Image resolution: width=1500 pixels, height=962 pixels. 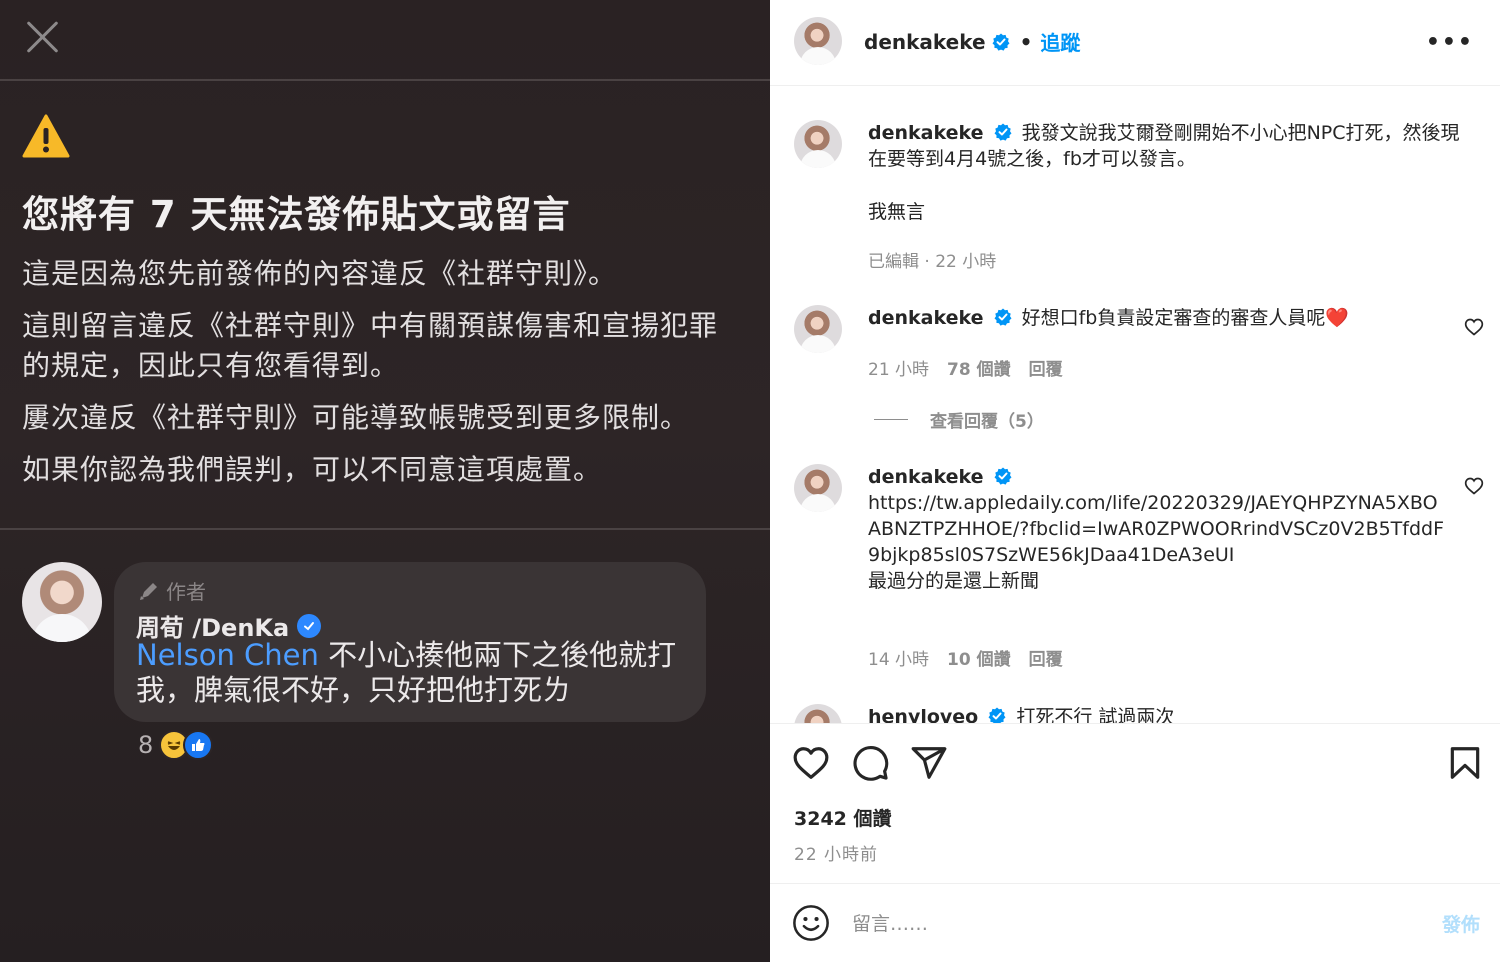 What do you see at coordinates (1060, 41) in the screenshot?
I see `follow-button: 追蹤` at bounding box center [1060, 41].